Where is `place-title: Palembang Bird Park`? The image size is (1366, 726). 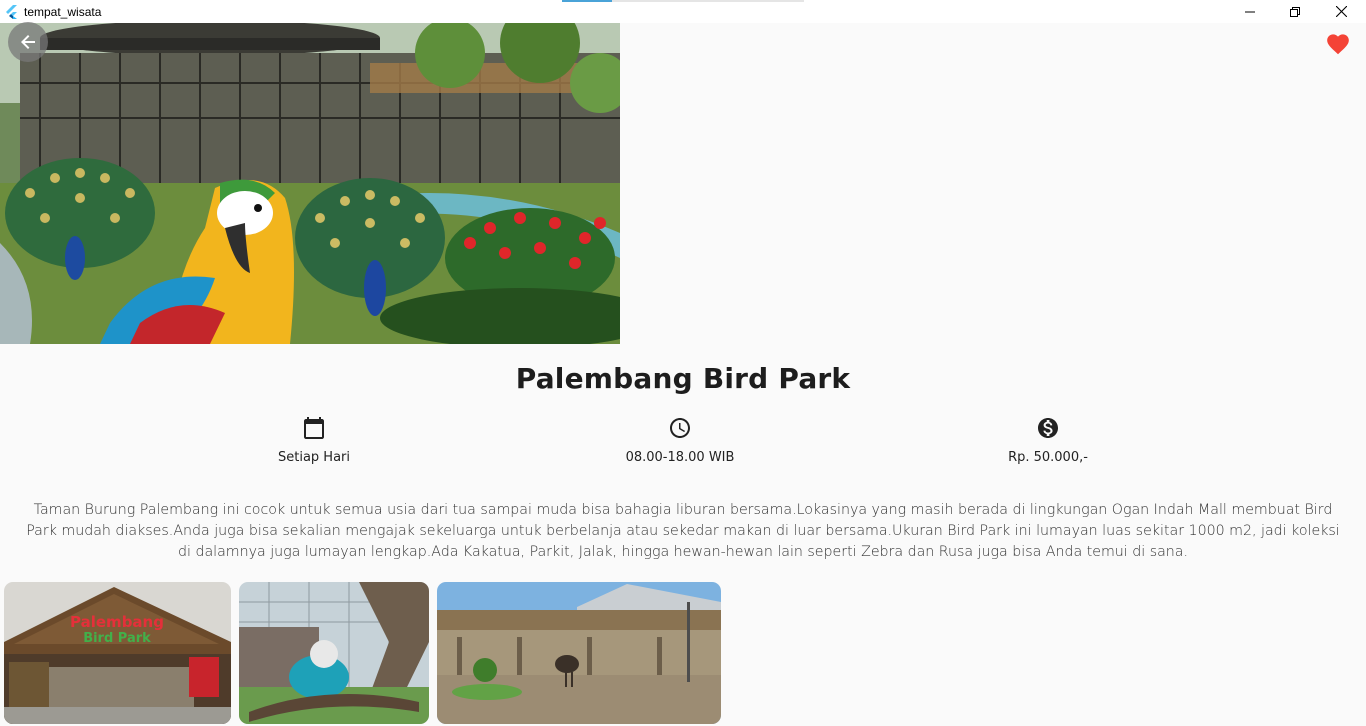
place-title: Palembang Bird Park is located at coordinates (683, 378).